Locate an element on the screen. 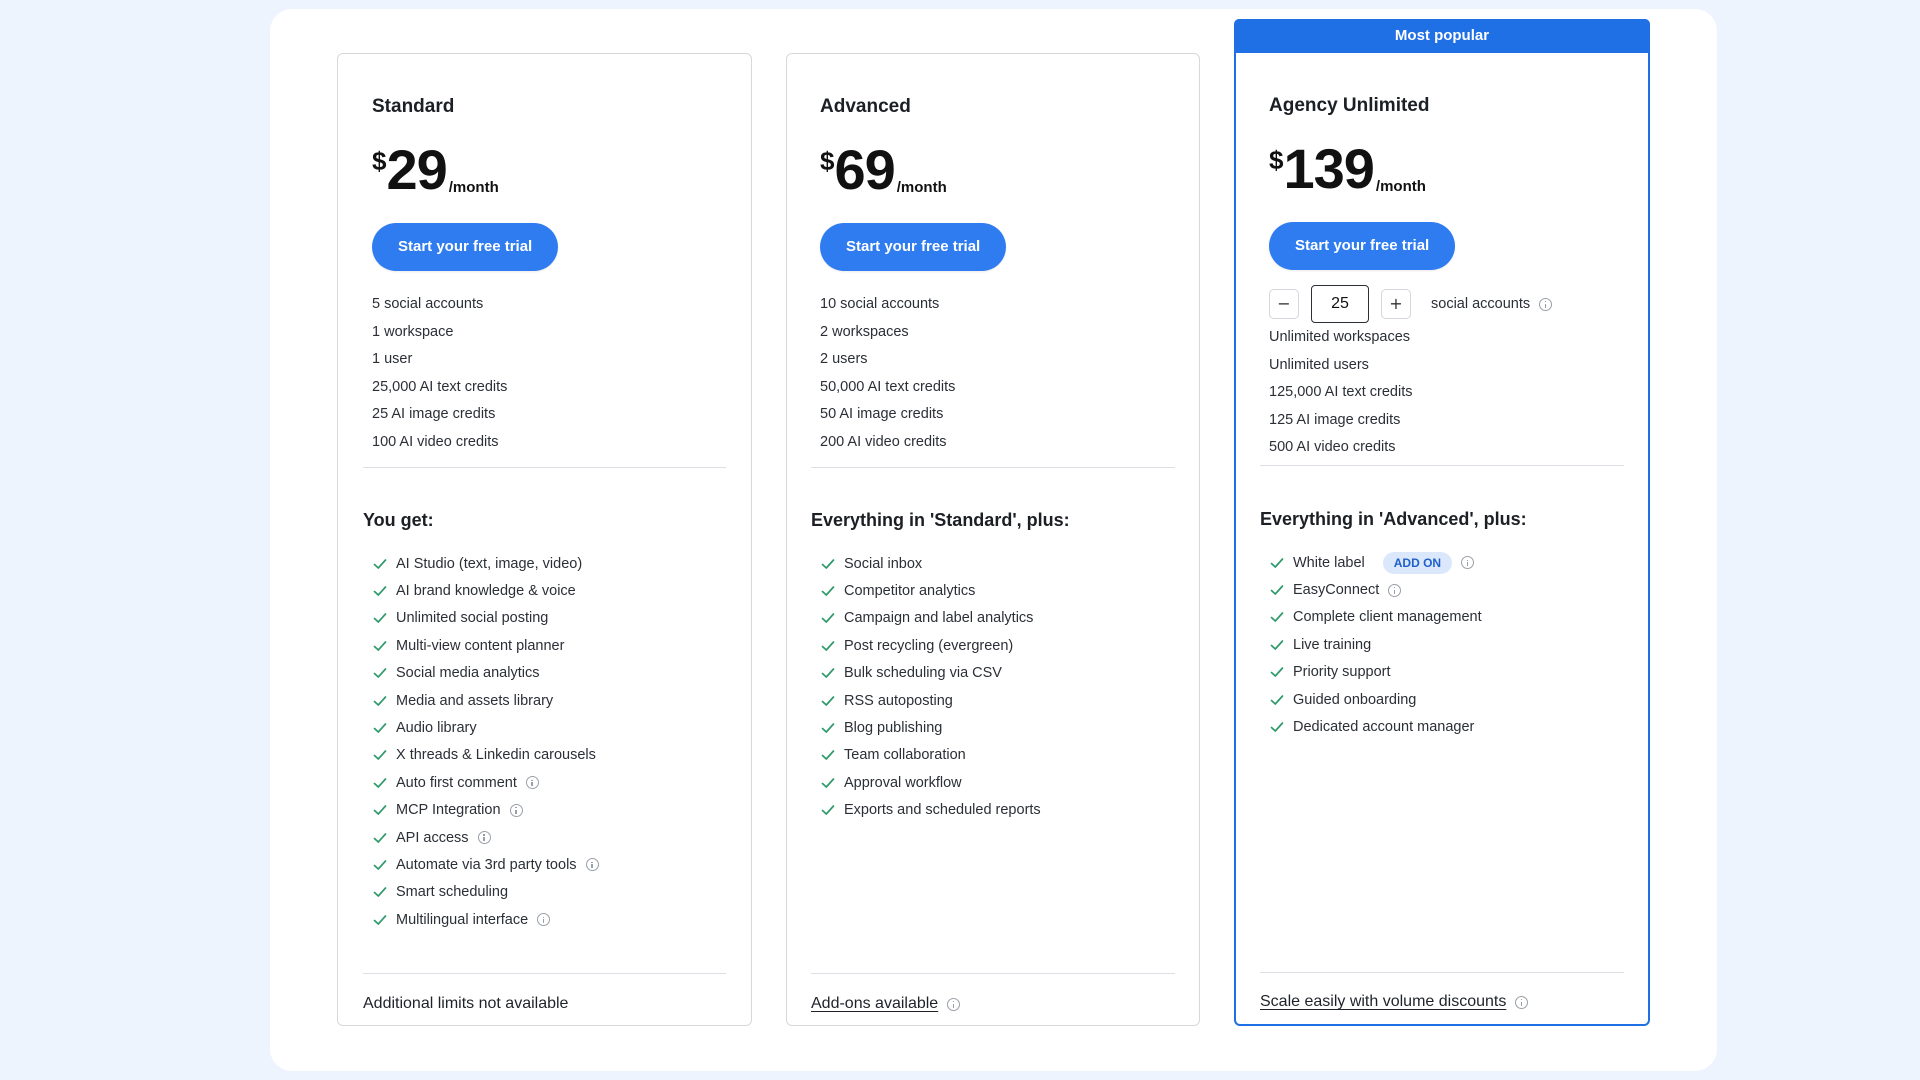 Image resolution: width=1920 pixels, height=1080 pixels. feature-label: Unlimited social posting is located at coordinates (472, 618).